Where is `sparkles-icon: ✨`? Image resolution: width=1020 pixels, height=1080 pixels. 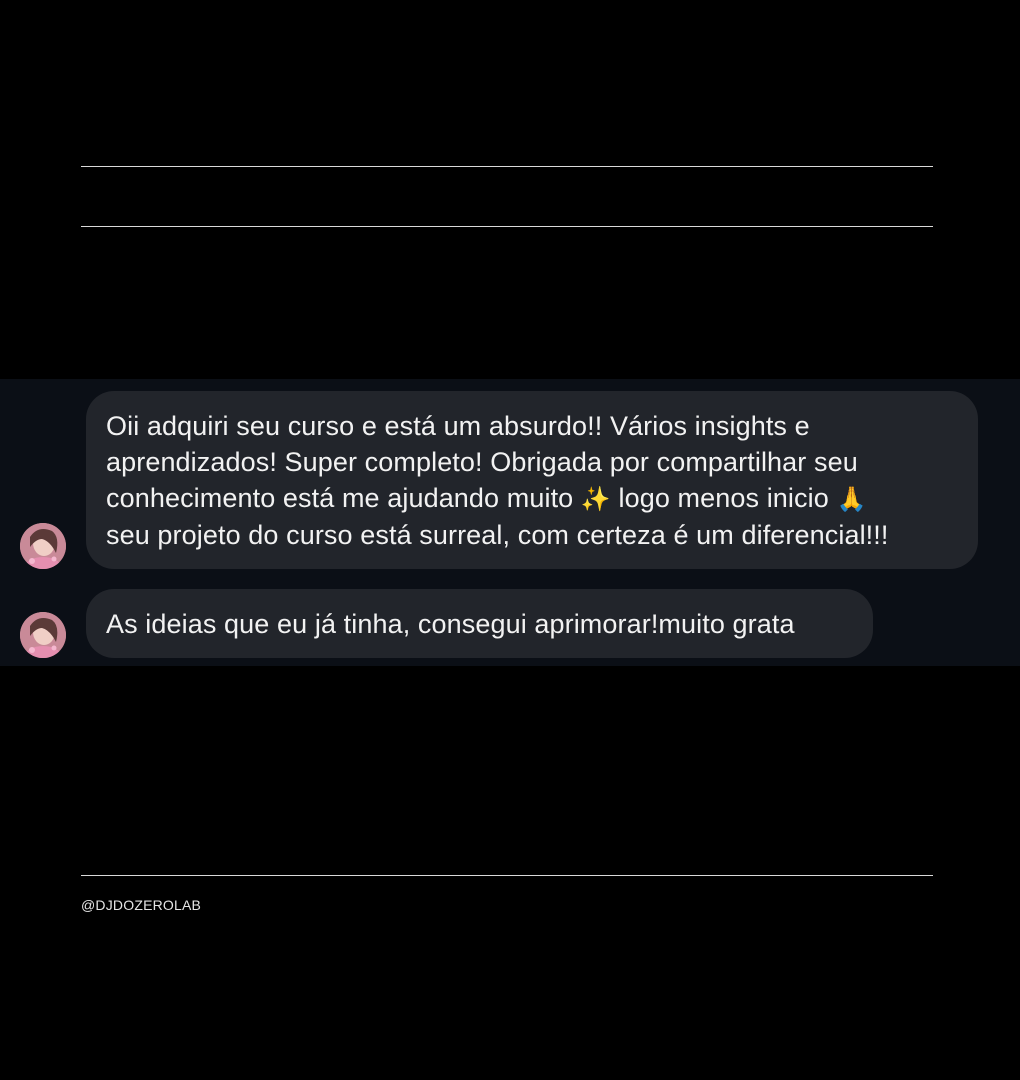 sparkles-icon: ✨ is located at coordinates (595, 499).